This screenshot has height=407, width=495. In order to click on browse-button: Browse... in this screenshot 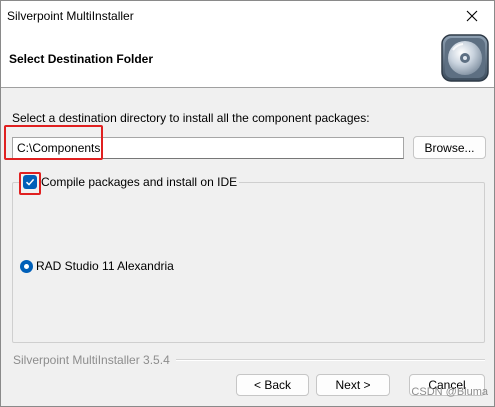, I will do `click(449, 147)`.